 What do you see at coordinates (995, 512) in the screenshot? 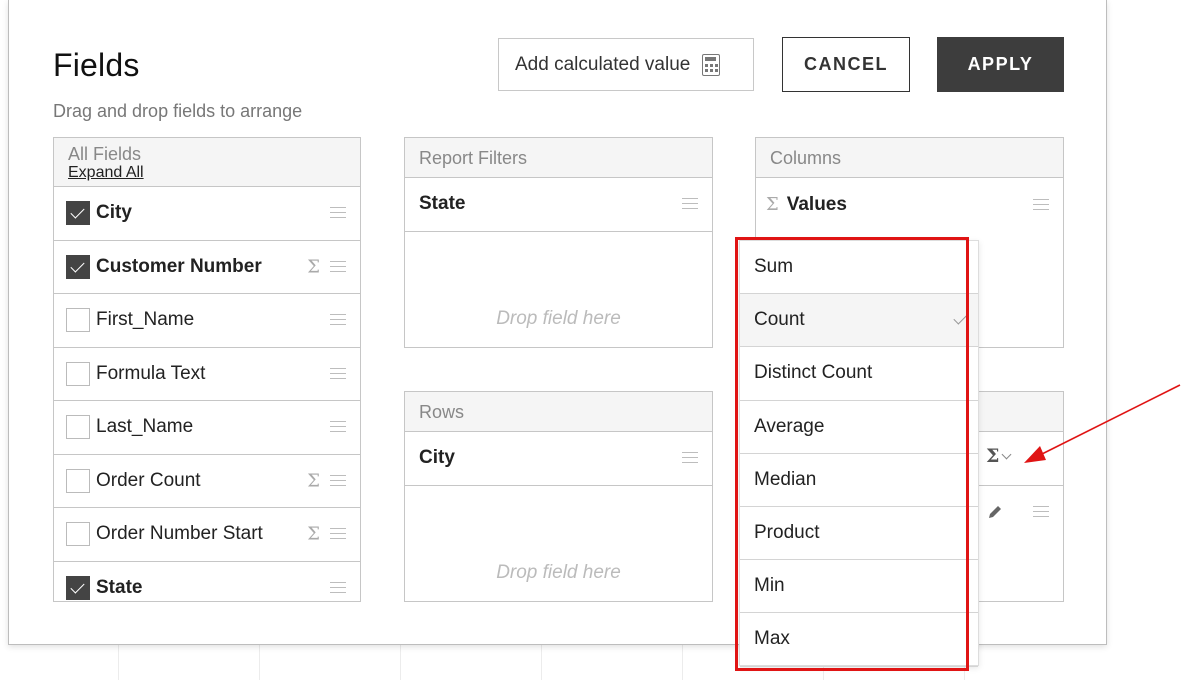
I see `pencil-icon` at bounding box center [995, 512].